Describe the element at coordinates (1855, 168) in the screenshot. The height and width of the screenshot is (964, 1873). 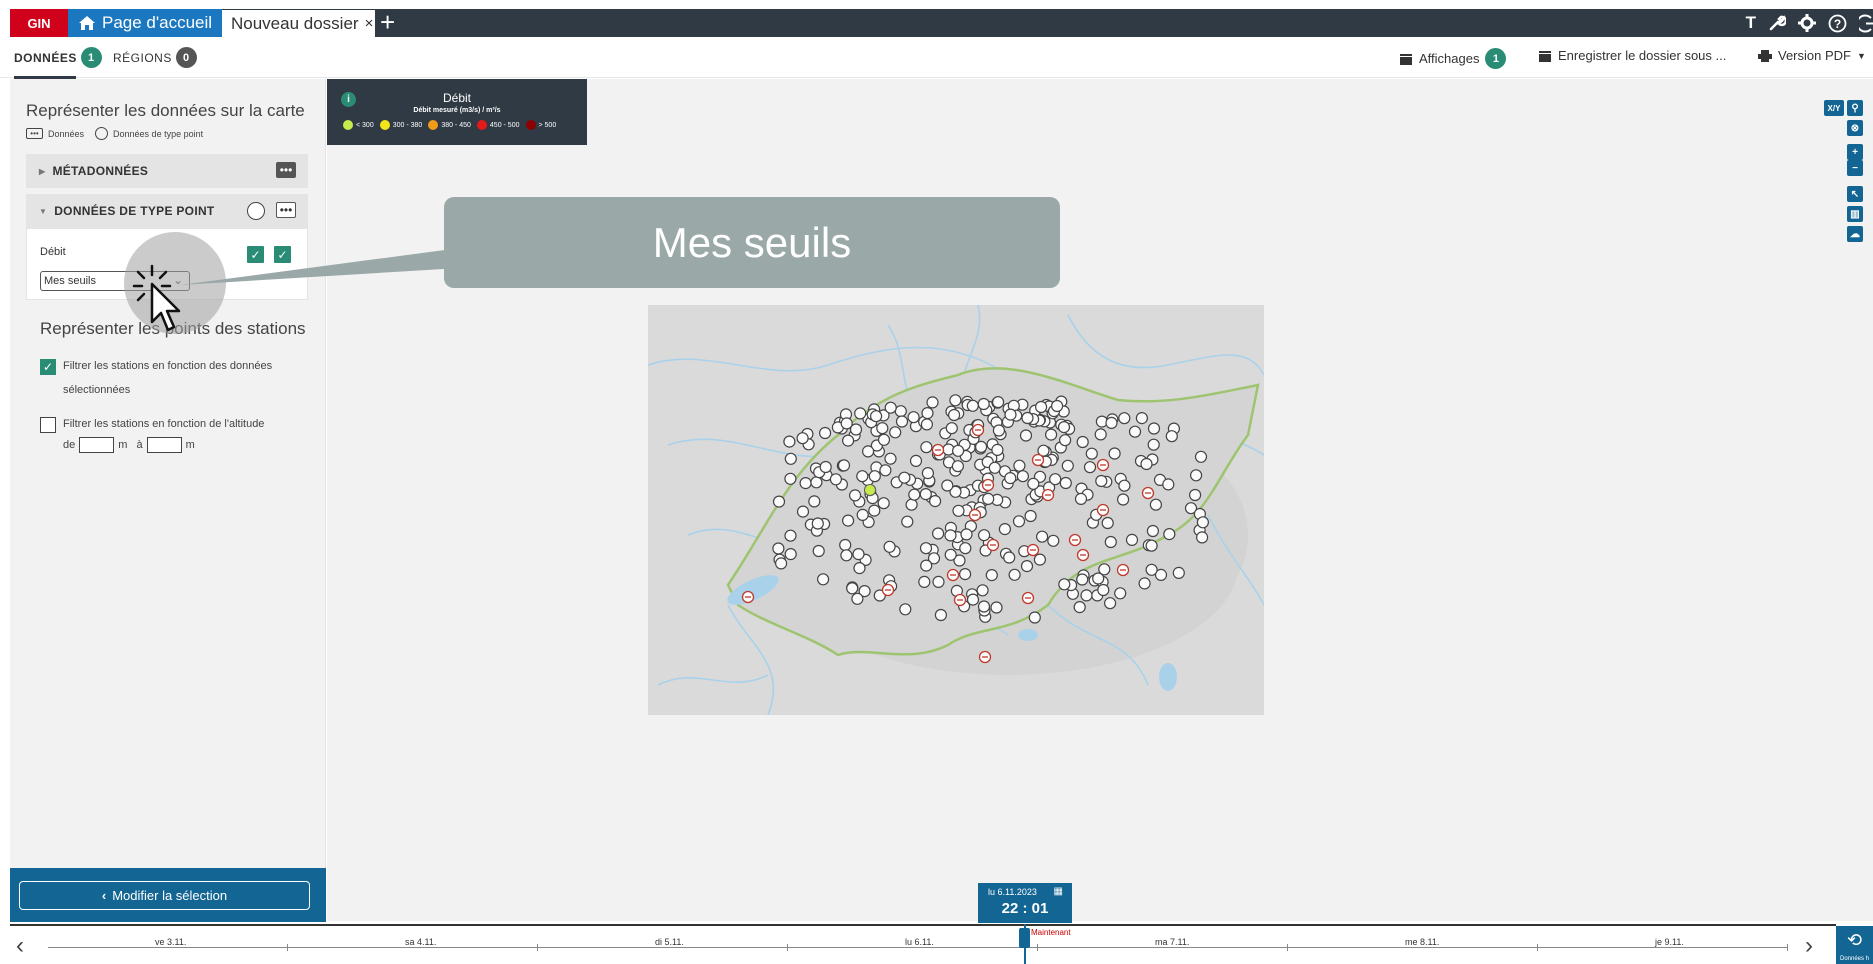
I see `zoom-out-icon: −` at that location.